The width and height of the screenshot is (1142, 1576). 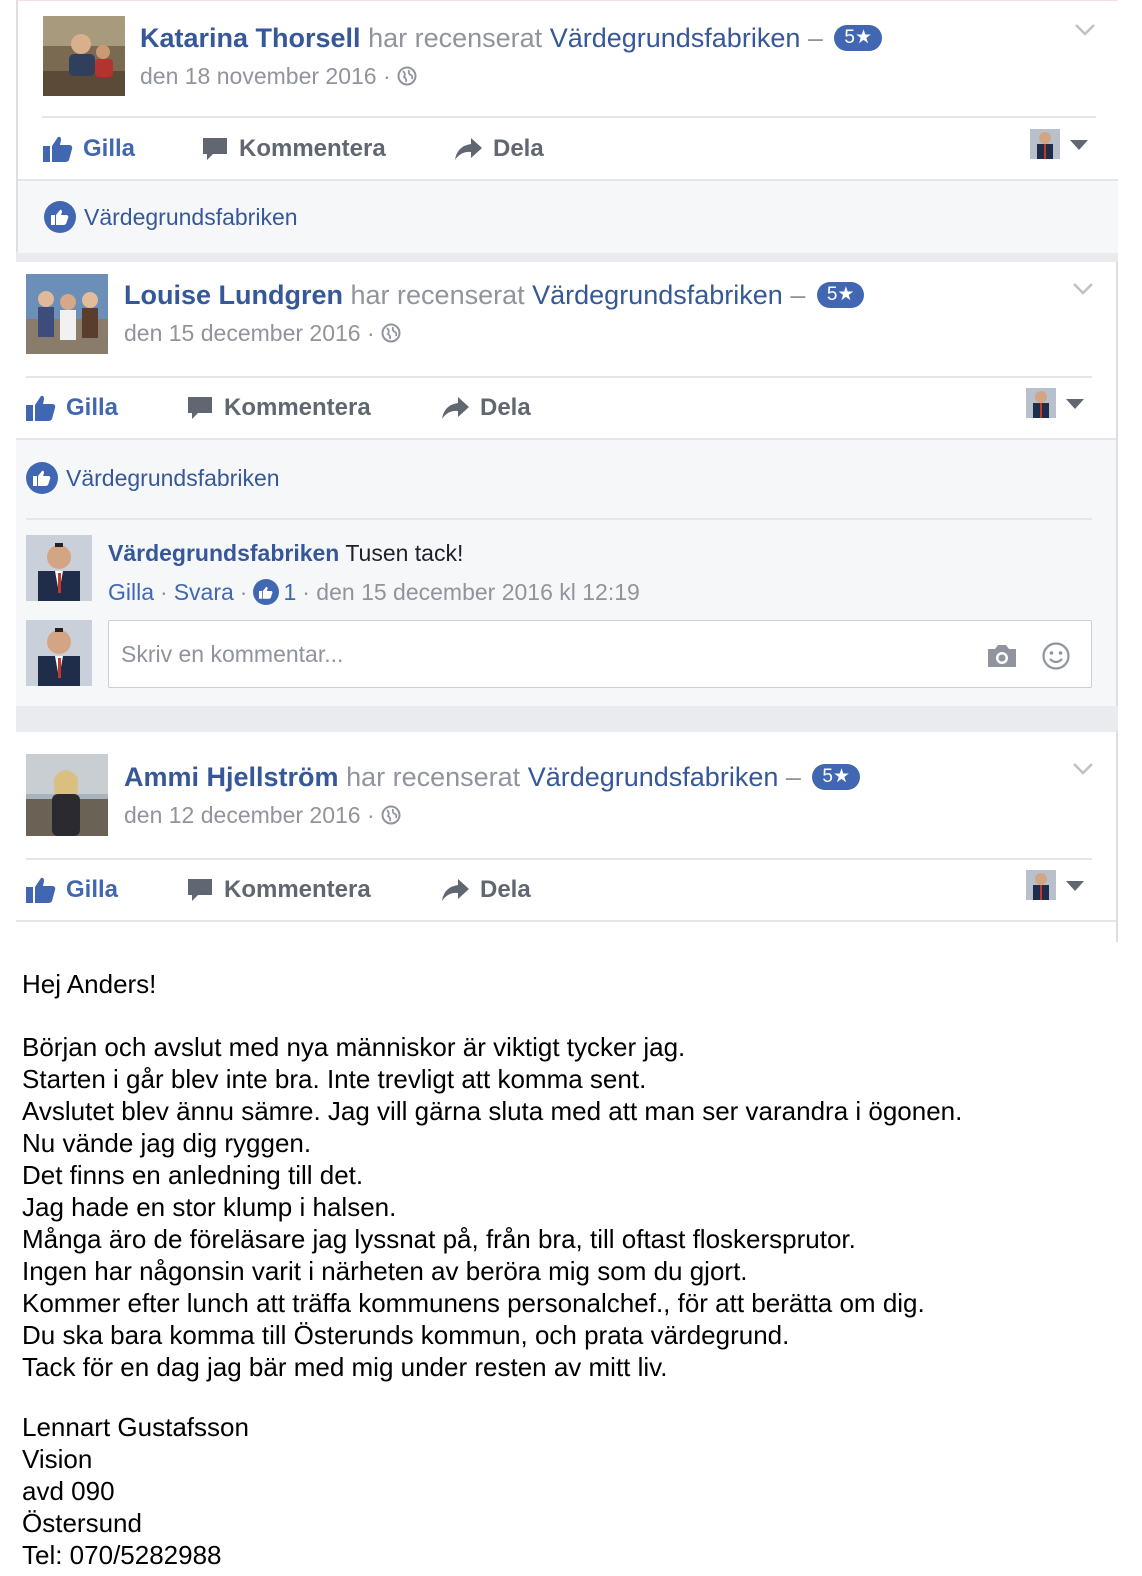 What do you see at coordinates (59, 653) in the screenshot?
I see `composer-avatar` at bounding box center [59, 653].